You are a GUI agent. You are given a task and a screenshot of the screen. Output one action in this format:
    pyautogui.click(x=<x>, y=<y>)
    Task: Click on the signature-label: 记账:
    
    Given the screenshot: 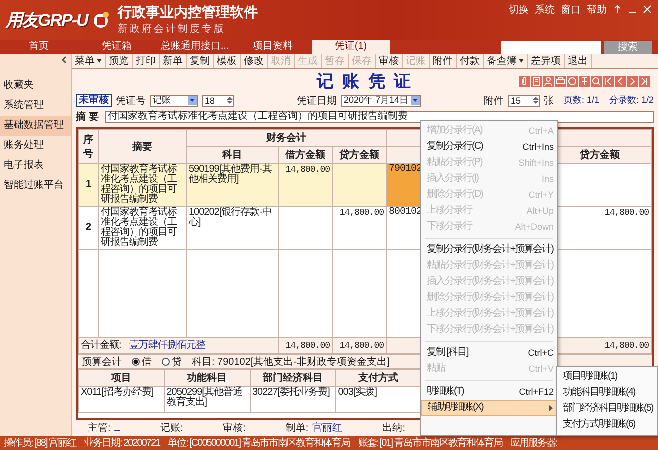 What is the action you would take?
    pyautogui.click(x=172, y=428)
    